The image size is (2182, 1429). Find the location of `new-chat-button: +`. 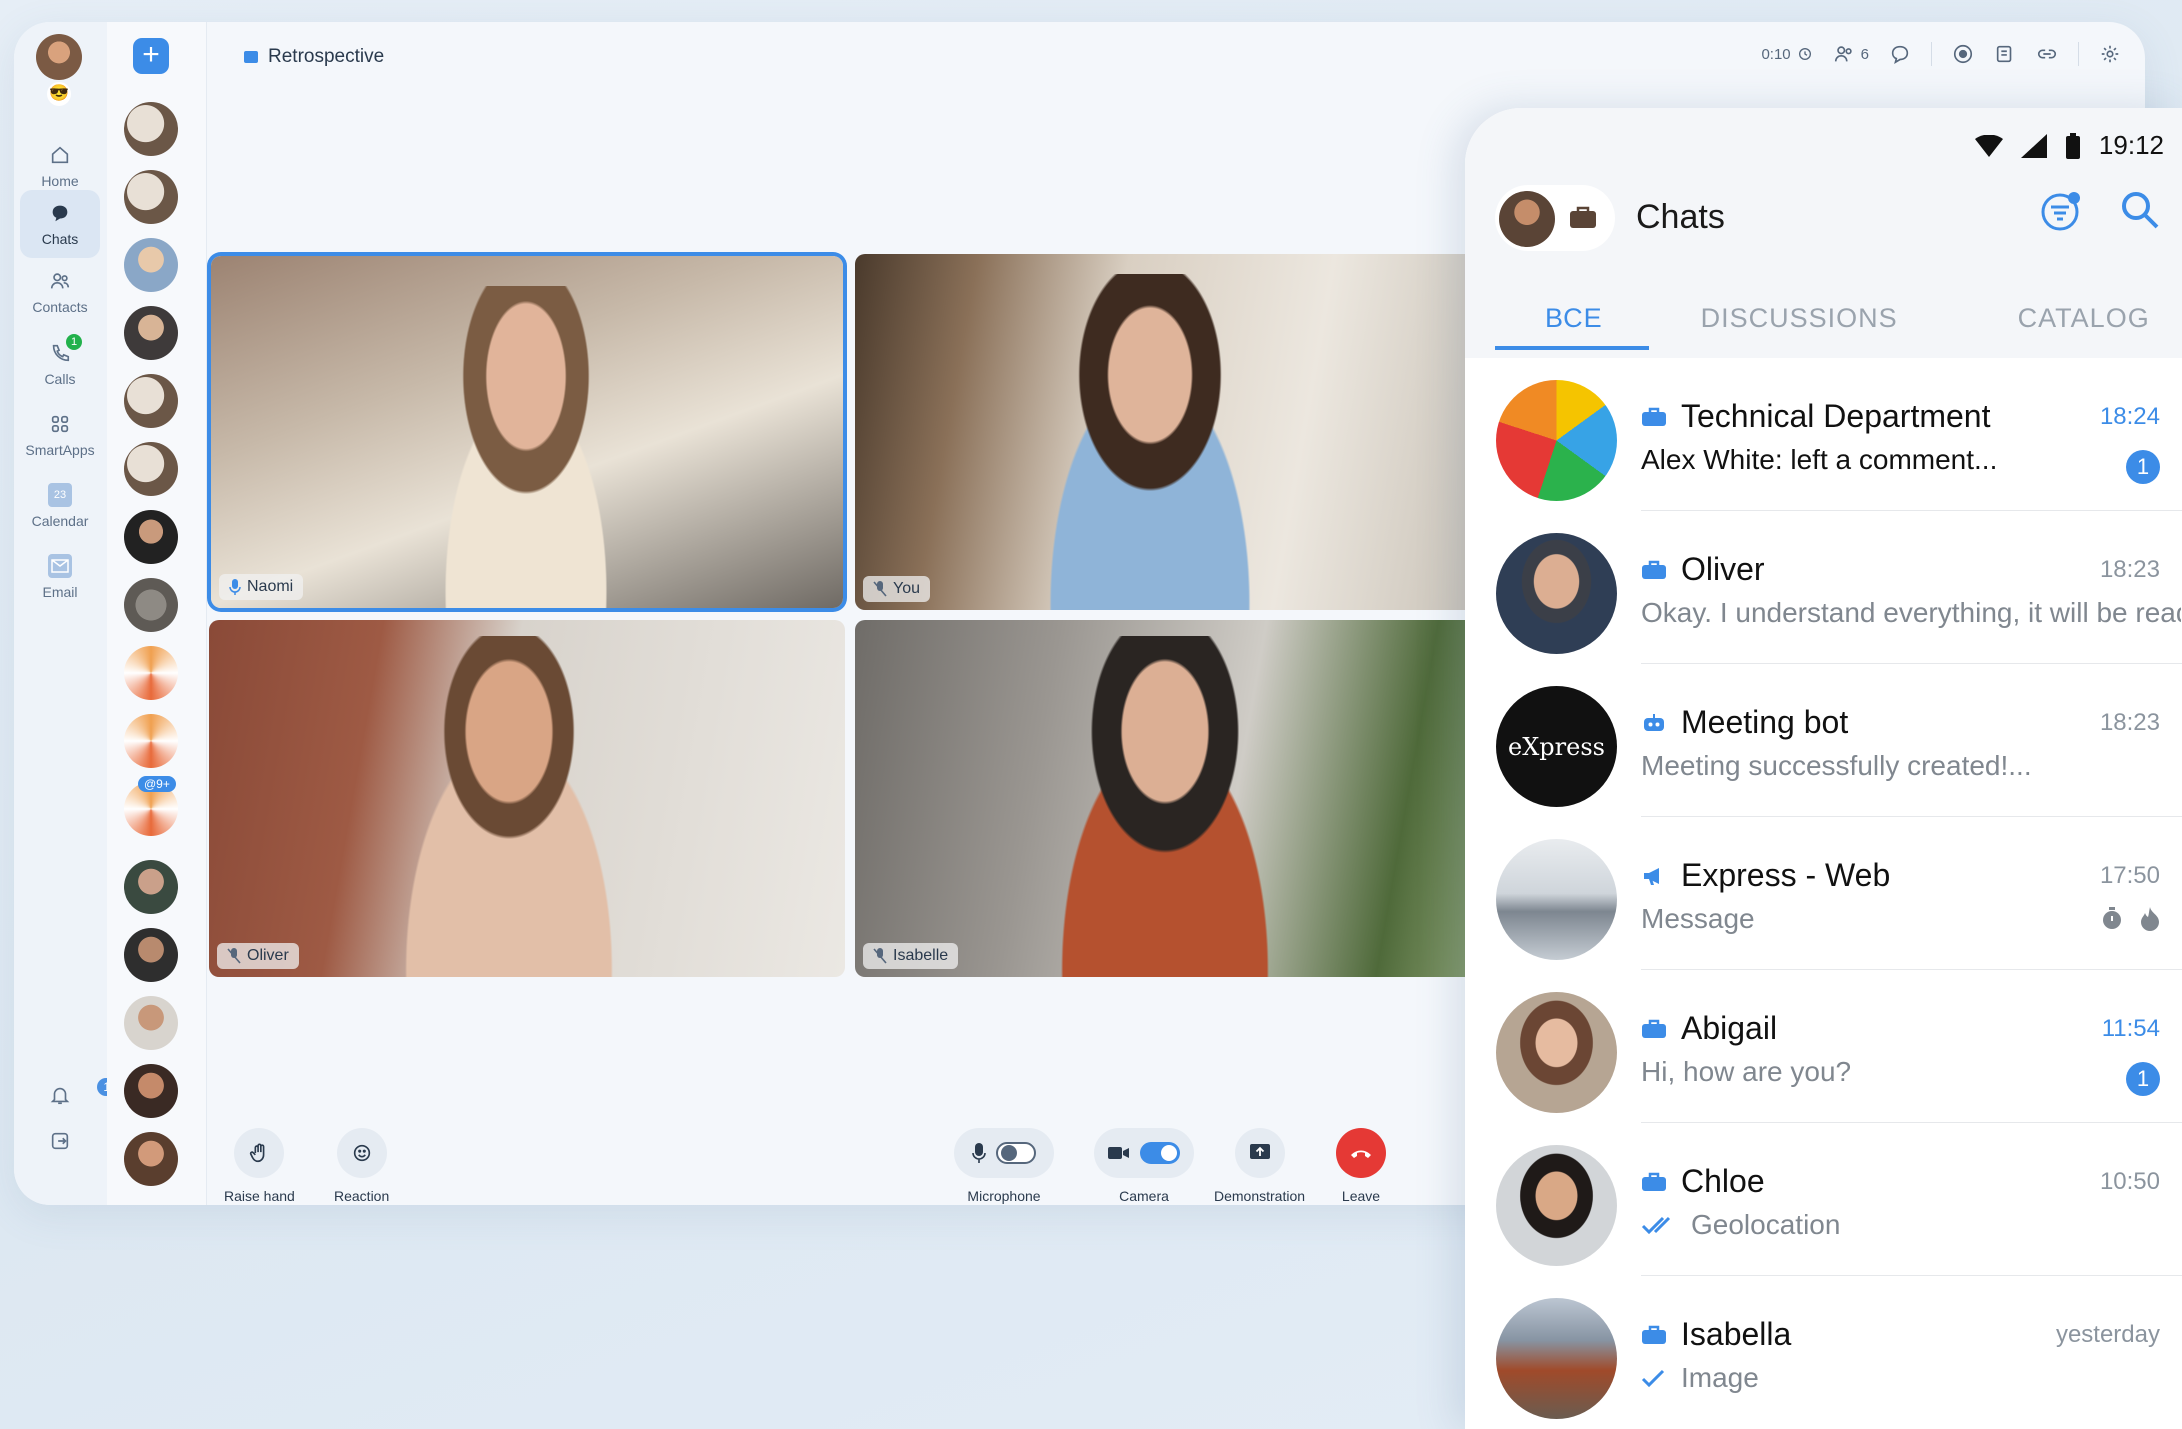

new-chat-button: + is located at coordinates (151, 56).